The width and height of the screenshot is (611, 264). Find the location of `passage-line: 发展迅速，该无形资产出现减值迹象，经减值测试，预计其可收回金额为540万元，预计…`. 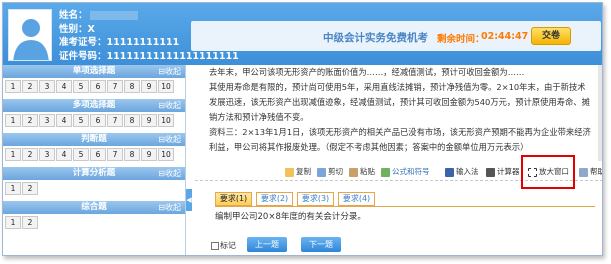

passage-line: 发展迅速，该无形资产出现减值迹象，经减值测试，预计其可收回金额为540万元，预计… is located at coordinates (399, 102).